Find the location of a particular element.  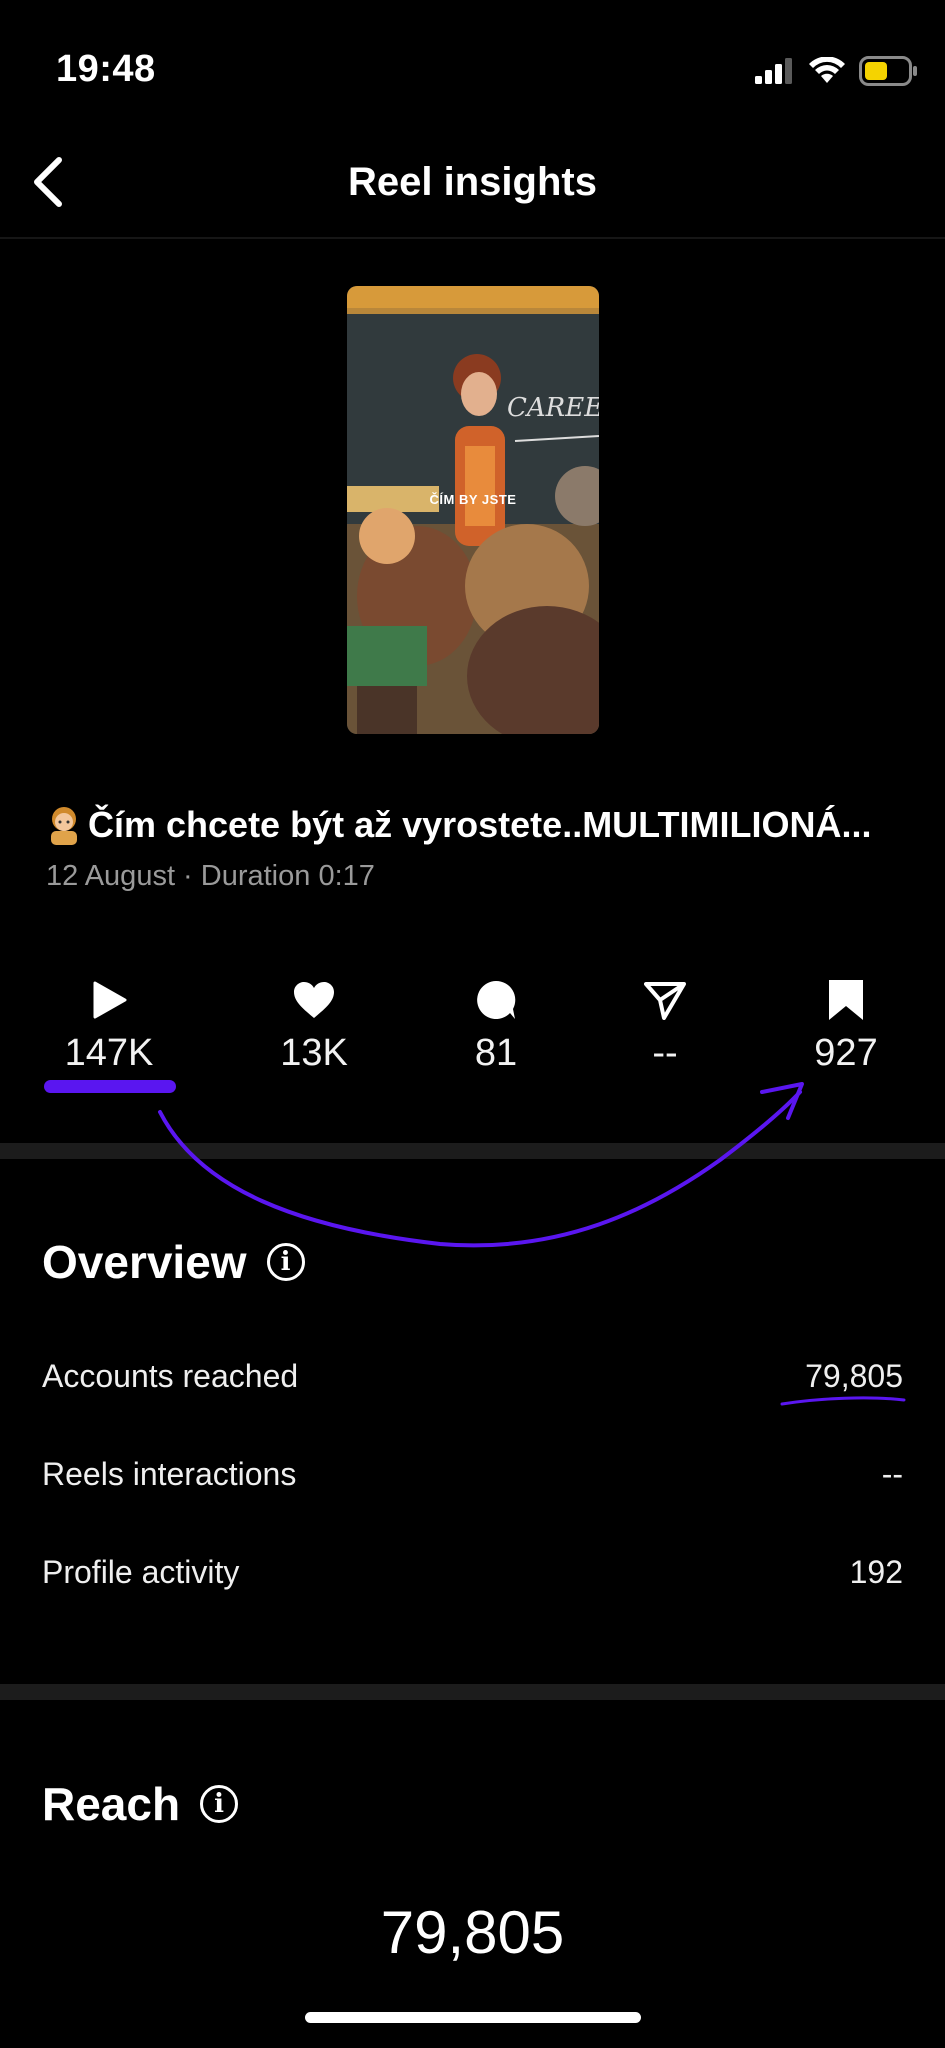

overview-title: Overview i is located at coordinates (173, 1262).